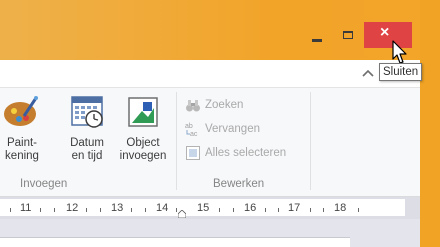 This screenshot has height=247, width=440. I want to click on group-divider, so click(176, 141).